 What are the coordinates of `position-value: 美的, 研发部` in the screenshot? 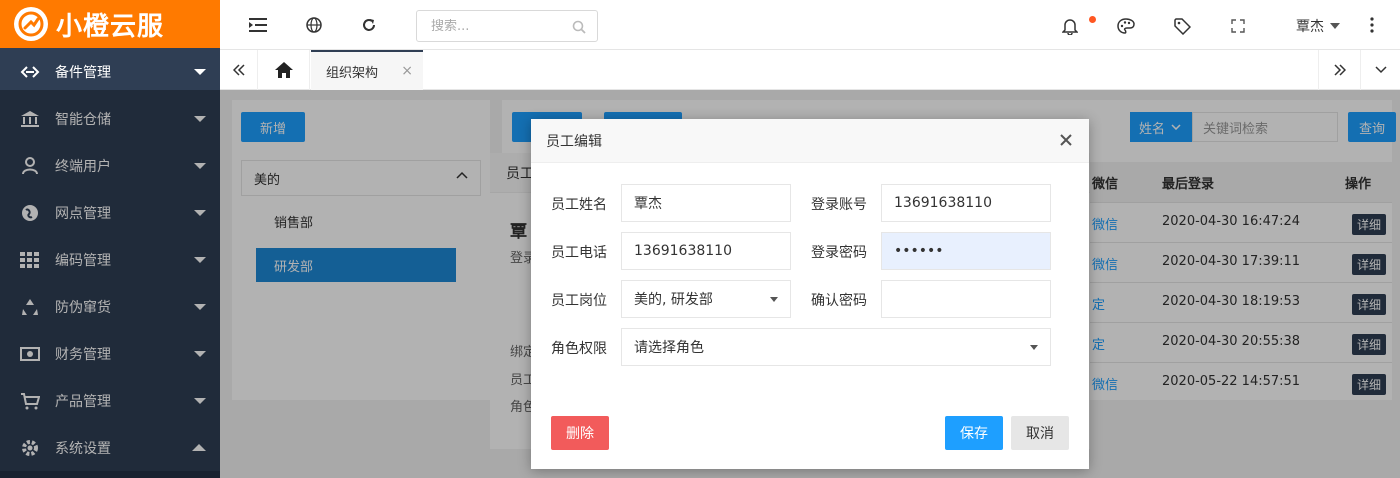 It's located at (673, 300).